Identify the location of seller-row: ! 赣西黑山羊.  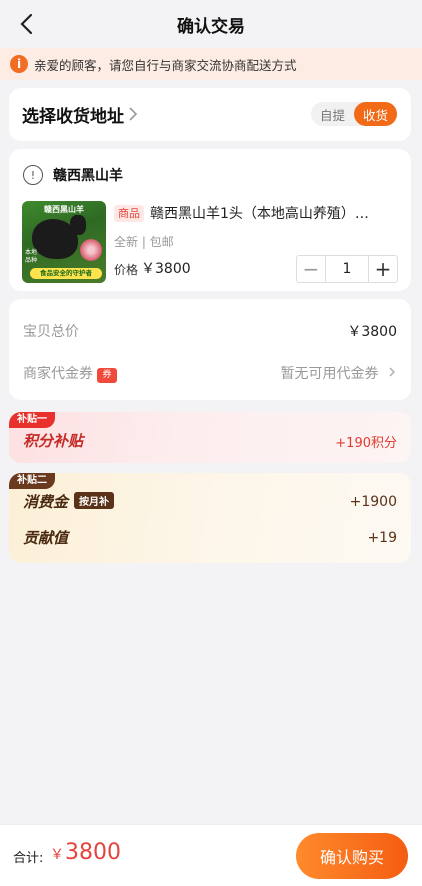
(73, 175).